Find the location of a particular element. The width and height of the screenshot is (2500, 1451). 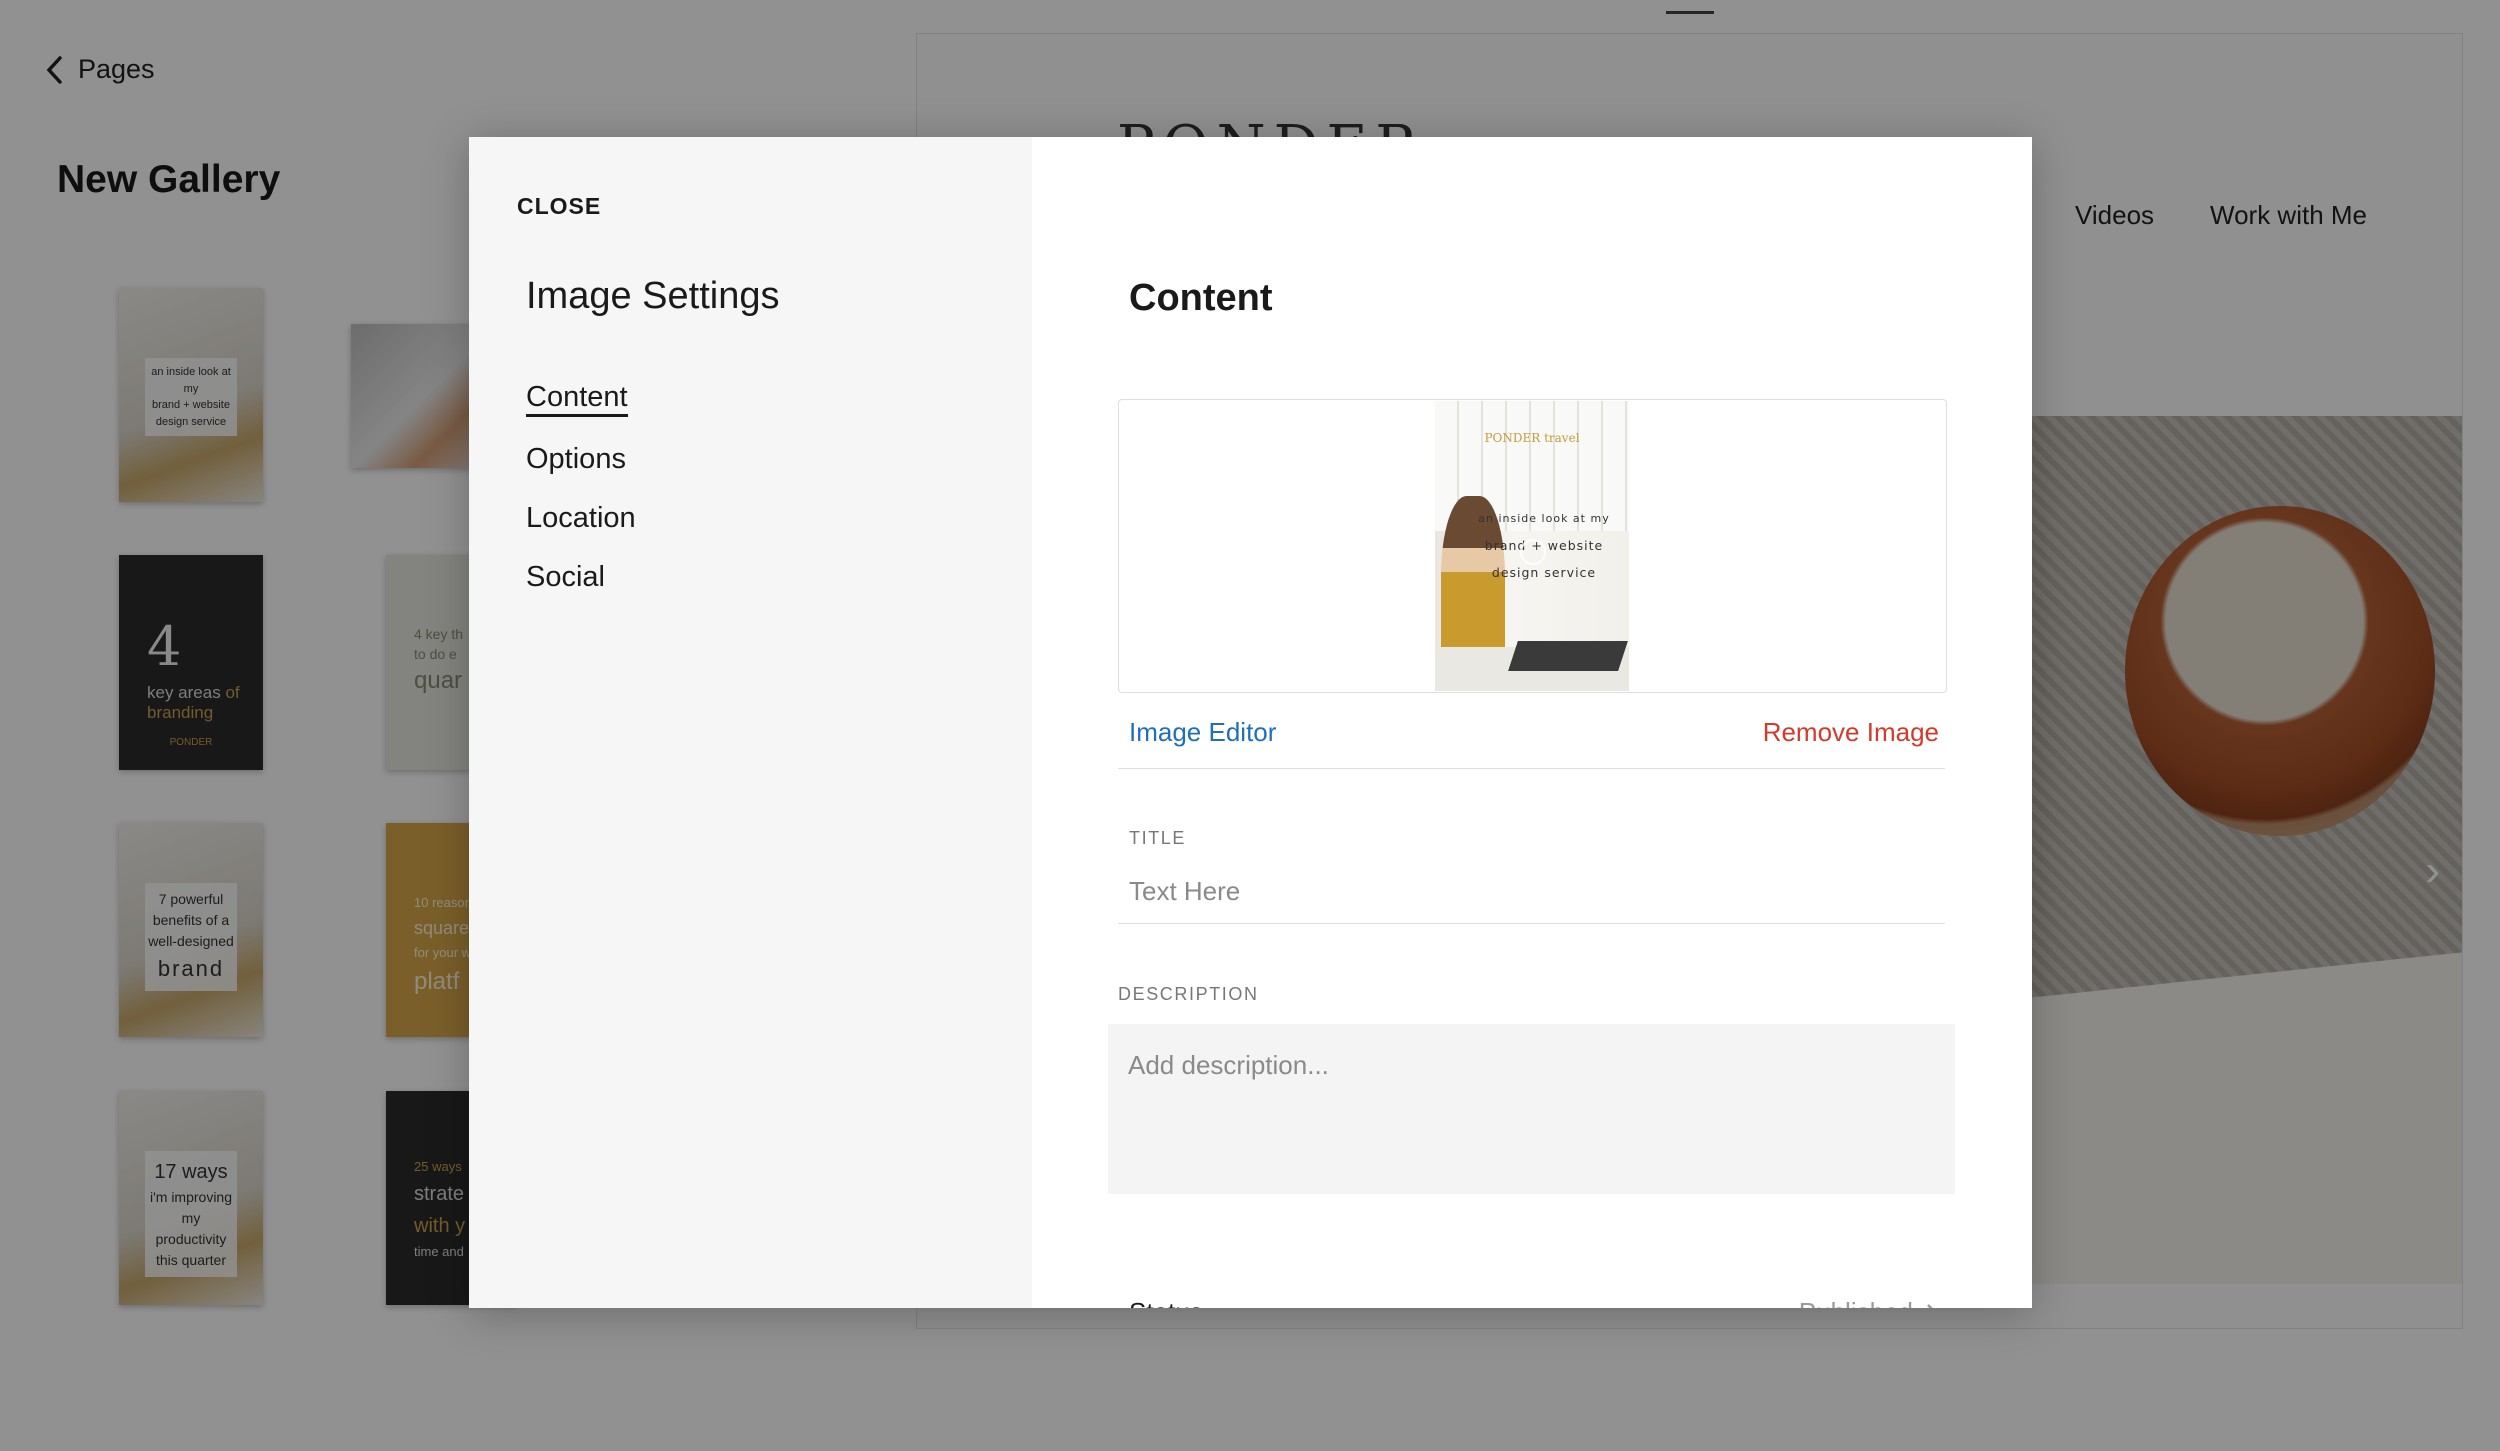

nav-item-social: Social is located at coordinates (581, 577).